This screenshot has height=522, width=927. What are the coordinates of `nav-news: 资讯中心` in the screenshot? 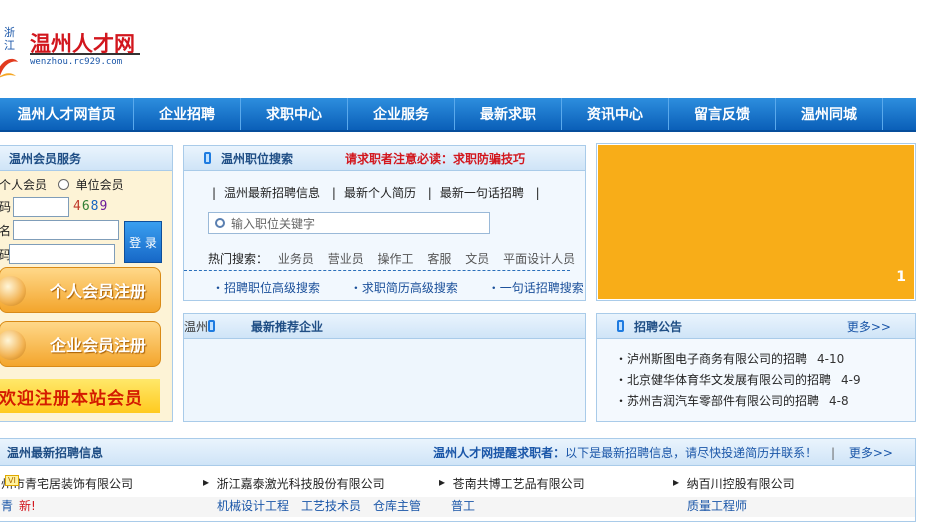 It's located at (615, 114).